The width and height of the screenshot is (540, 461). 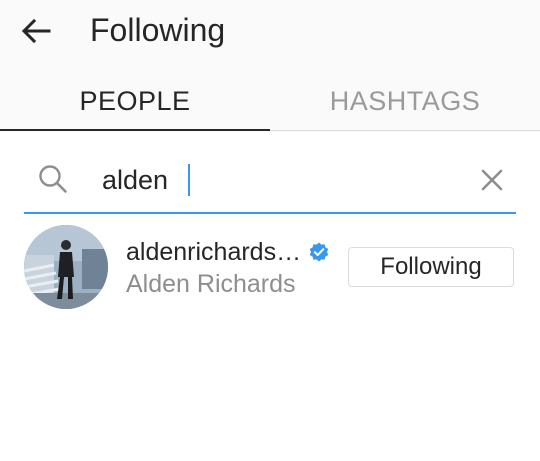 What do you see at coordinates (211, 284) in the screenshot?
I see `full-name: Alden Richards` at bounding box center [211, 284].